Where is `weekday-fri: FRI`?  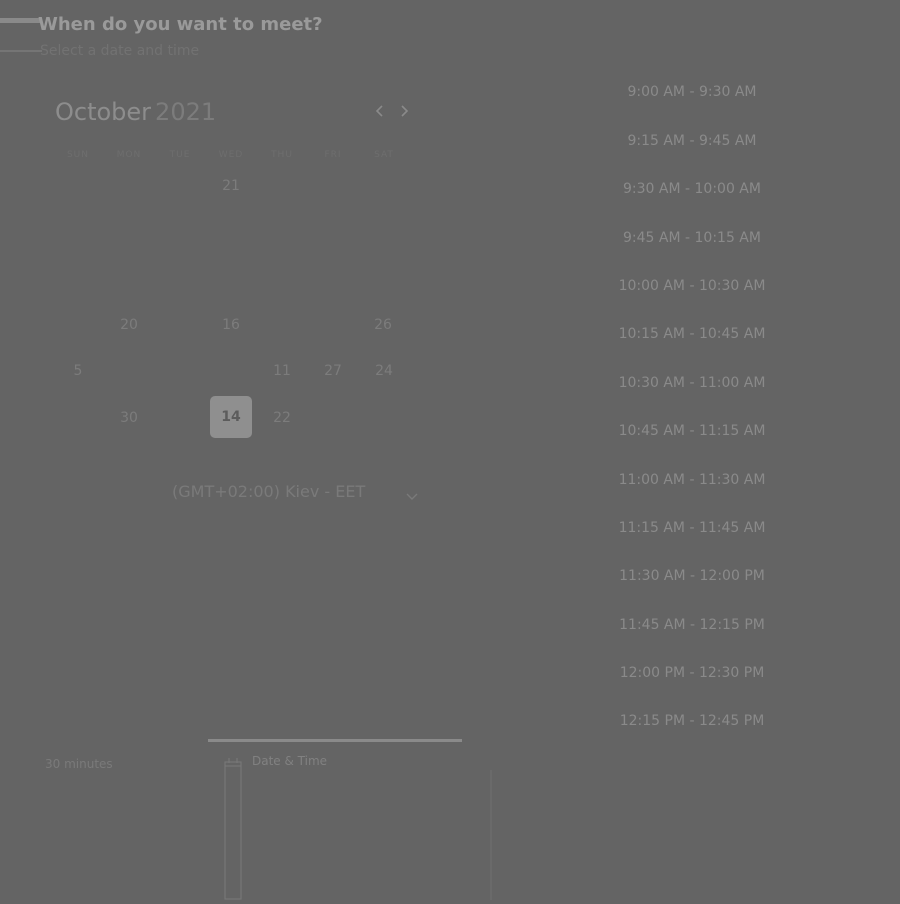
weekday-fri: FRI is located at coordinates (333, 155).